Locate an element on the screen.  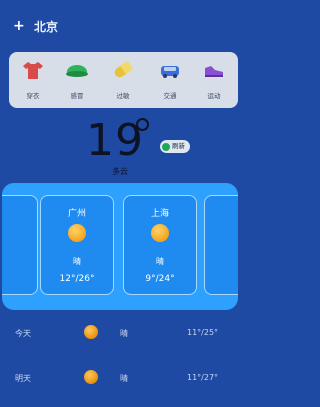
top-bar: + 北京 is located at coordinates (123, 27).